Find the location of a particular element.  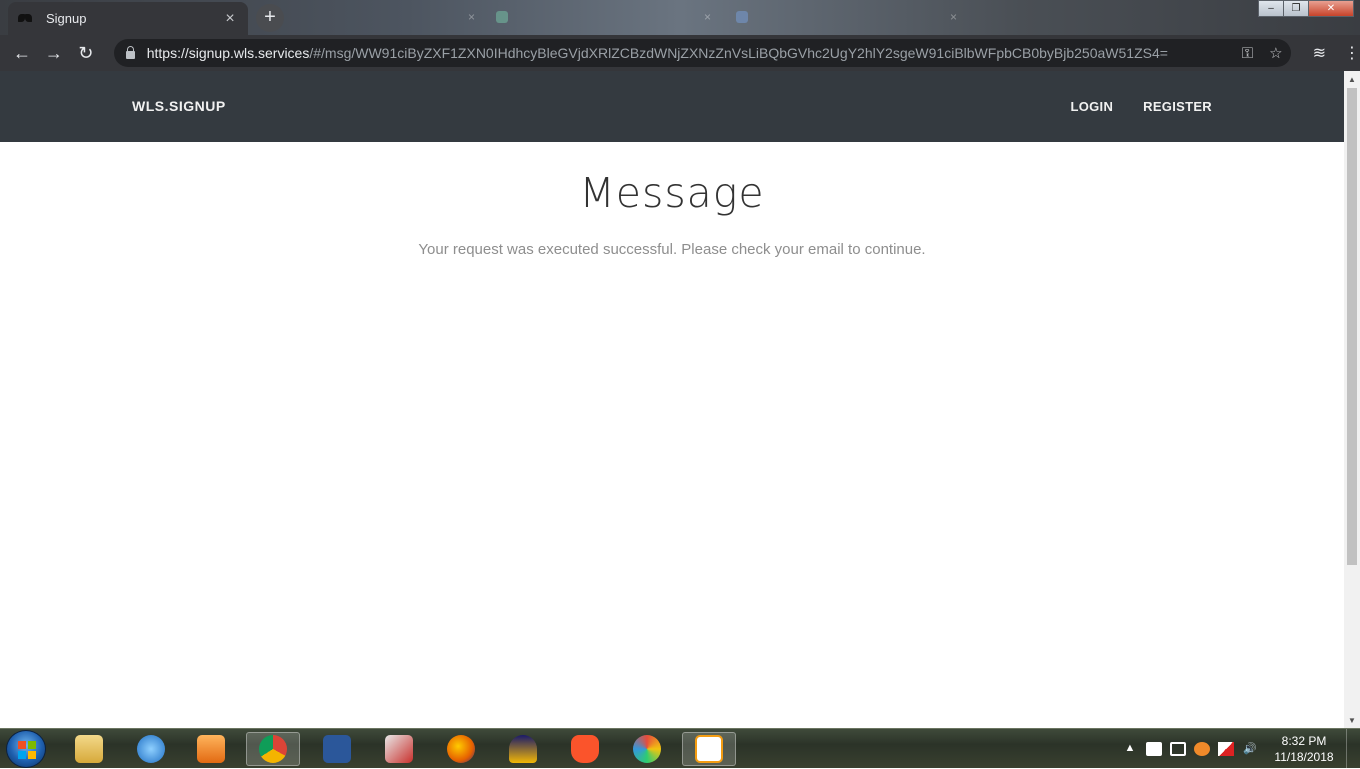

taskbar-clock: 8:32 PM 11/18/2018 is located at coordinates (1304, 749).